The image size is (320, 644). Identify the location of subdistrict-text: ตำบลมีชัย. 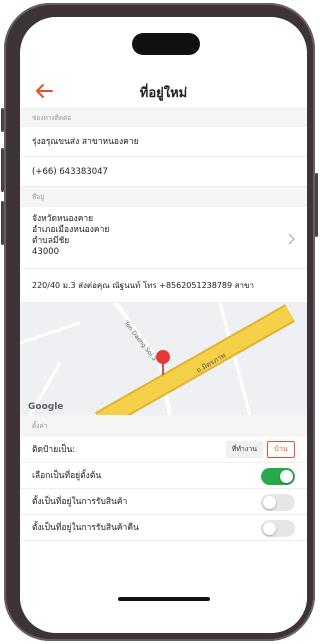
(51, 241).